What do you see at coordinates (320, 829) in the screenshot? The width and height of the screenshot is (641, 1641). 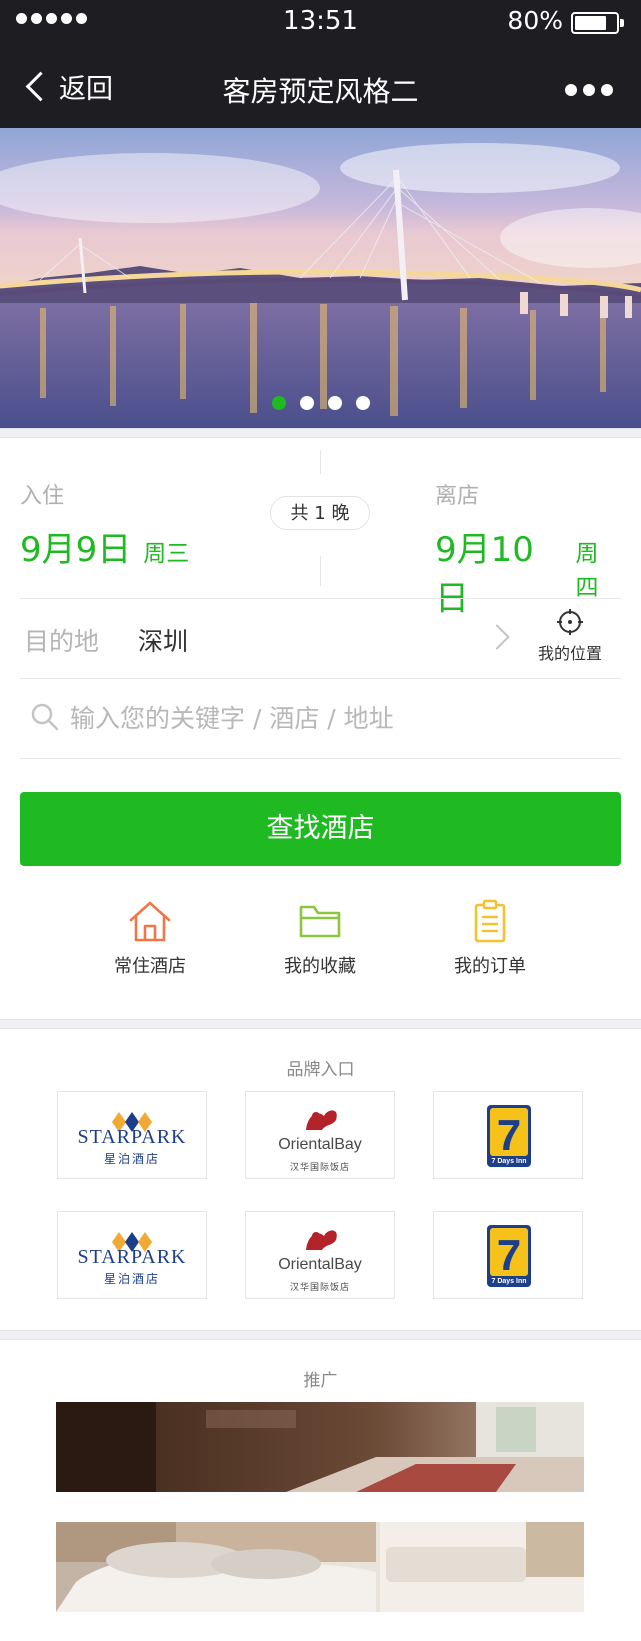 I see `find-hotel-button: 查找酒店` at bounding box center [320, 829].